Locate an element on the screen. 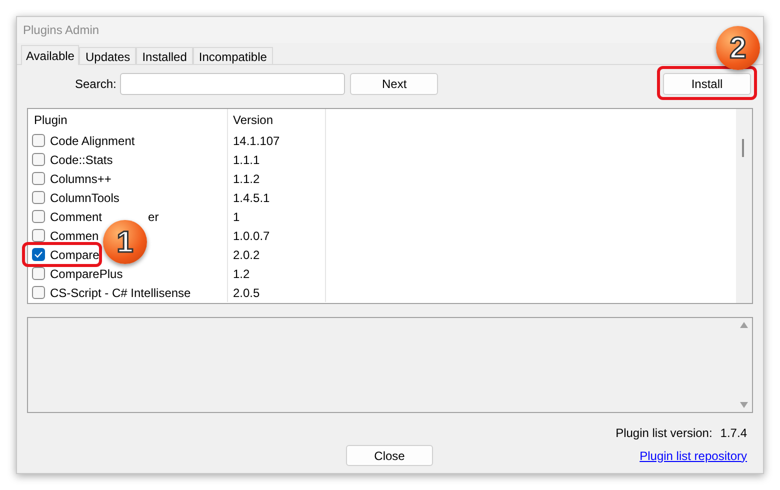  plugin-name: Commen is located at coordinates (74, 235).